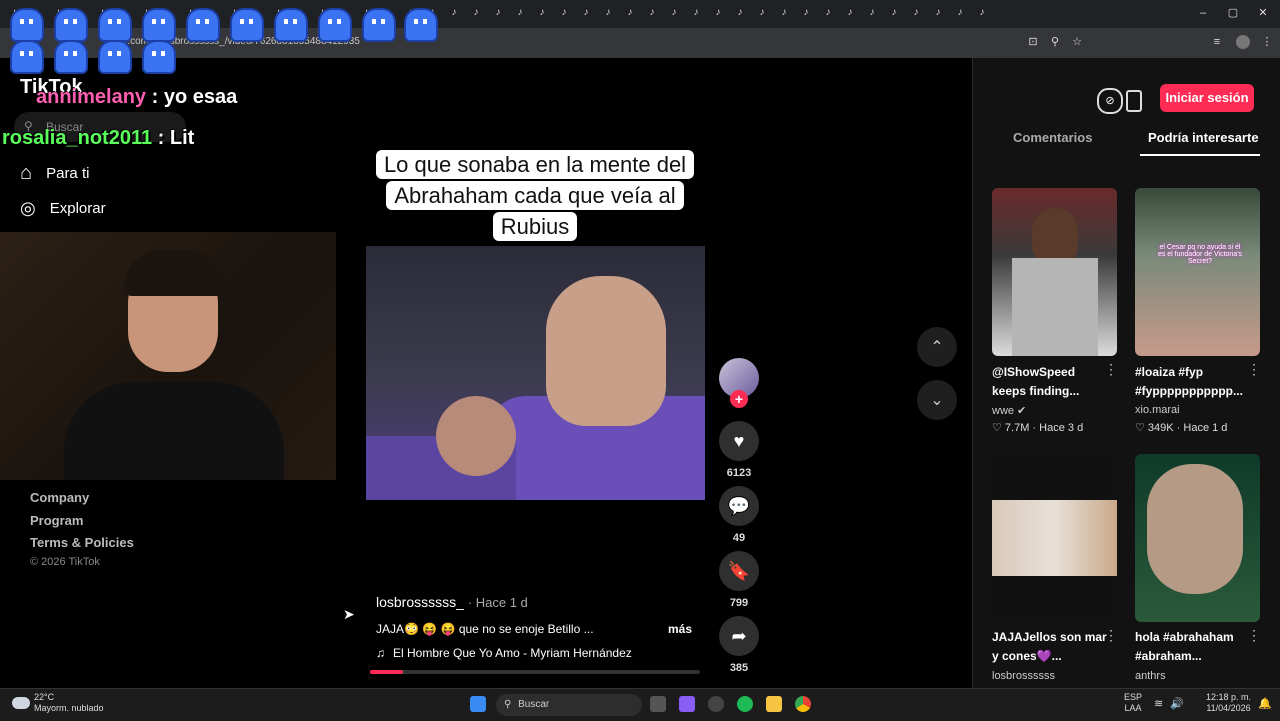 The image size is (1280, 721). What do you see at coordinates (1207, 98) in the screenshot?
I see `login-button: Iniciar sesión` at bounding box center [1207, 98].